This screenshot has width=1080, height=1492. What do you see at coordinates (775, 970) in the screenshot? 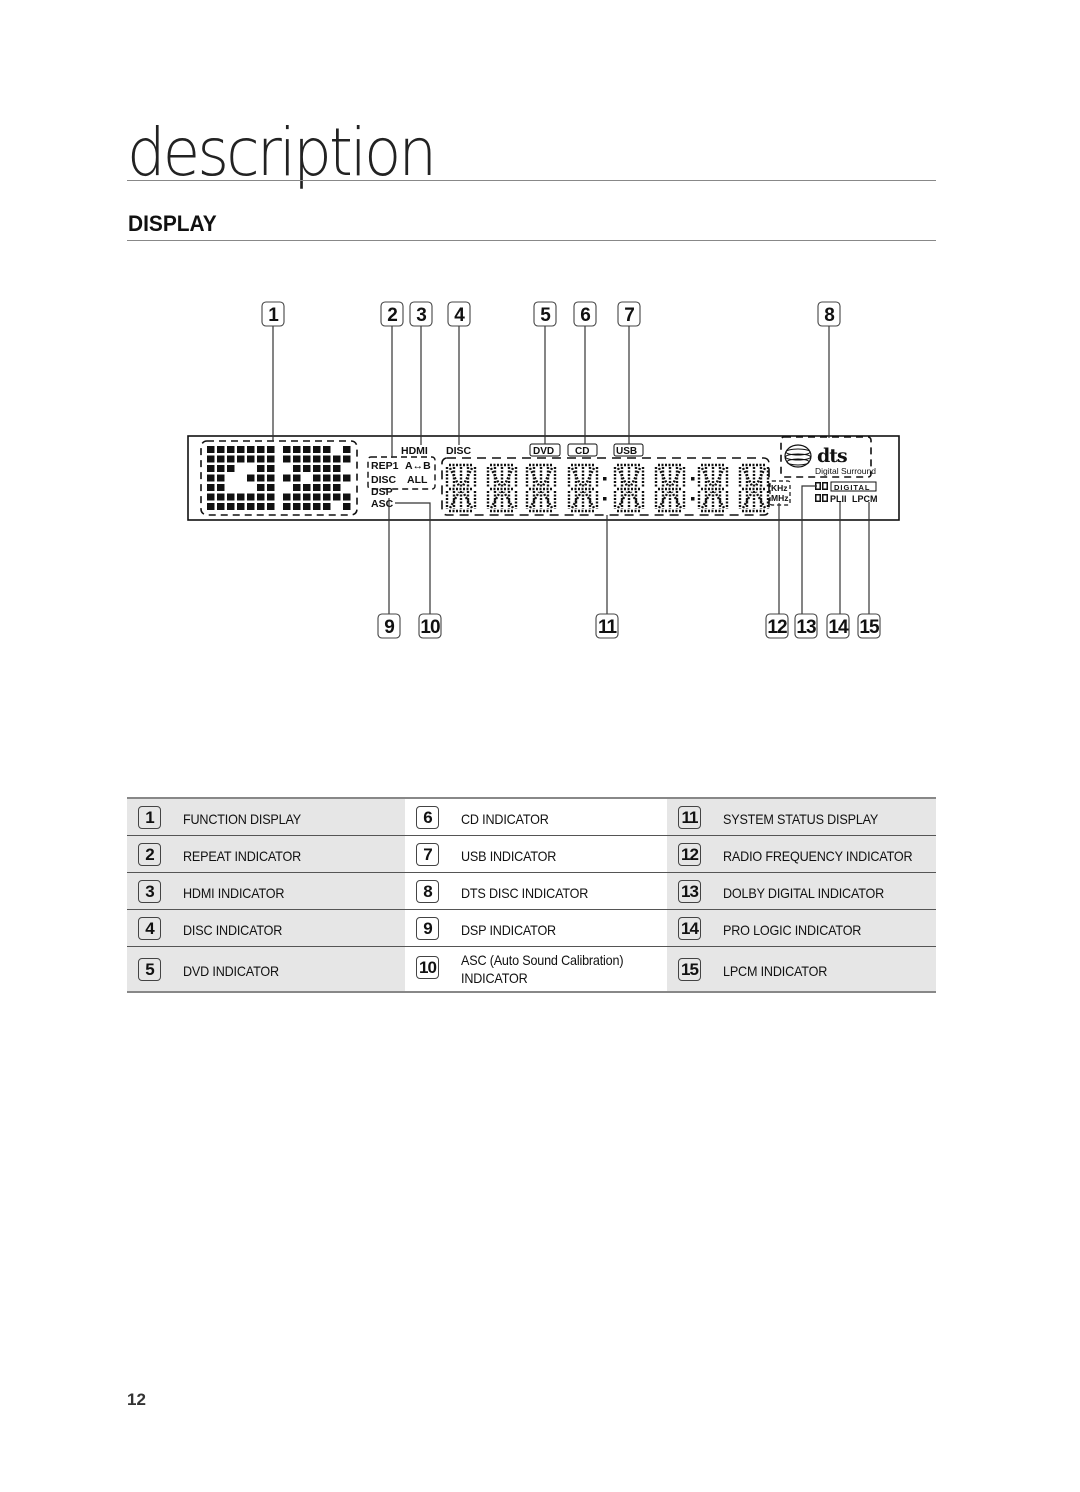
I see `legend-label: LPCM INDICATOR` at bounding box center [775, 970].